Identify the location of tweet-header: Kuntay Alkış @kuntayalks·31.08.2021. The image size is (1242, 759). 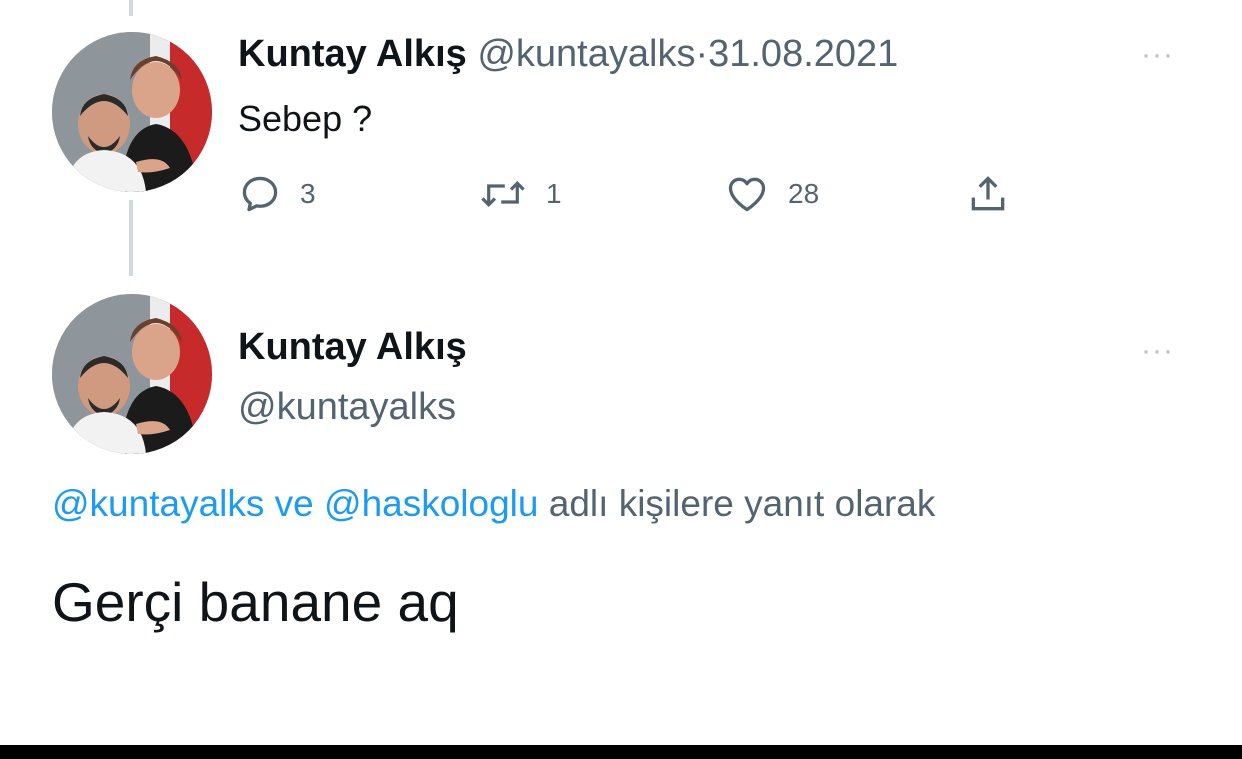
(568, 54).